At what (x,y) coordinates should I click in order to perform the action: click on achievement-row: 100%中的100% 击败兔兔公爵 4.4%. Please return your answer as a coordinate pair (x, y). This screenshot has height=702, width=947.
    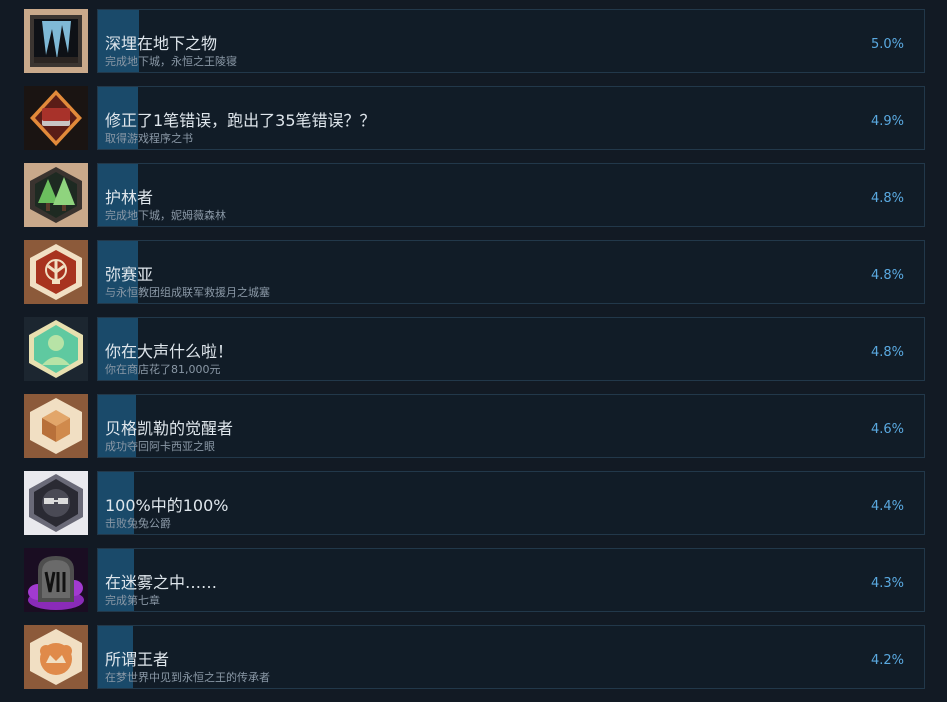
    Looking at the image, I should click on (473, 509).